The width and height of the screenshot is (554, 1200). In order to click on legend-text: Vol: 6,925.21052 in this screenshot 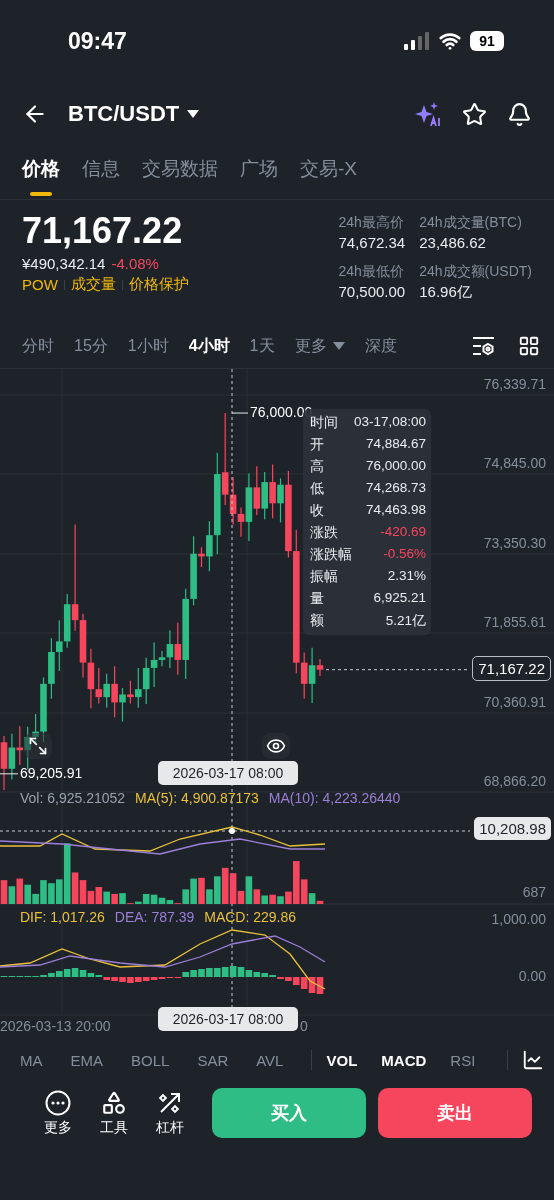, I will do `click(73, 798)`.